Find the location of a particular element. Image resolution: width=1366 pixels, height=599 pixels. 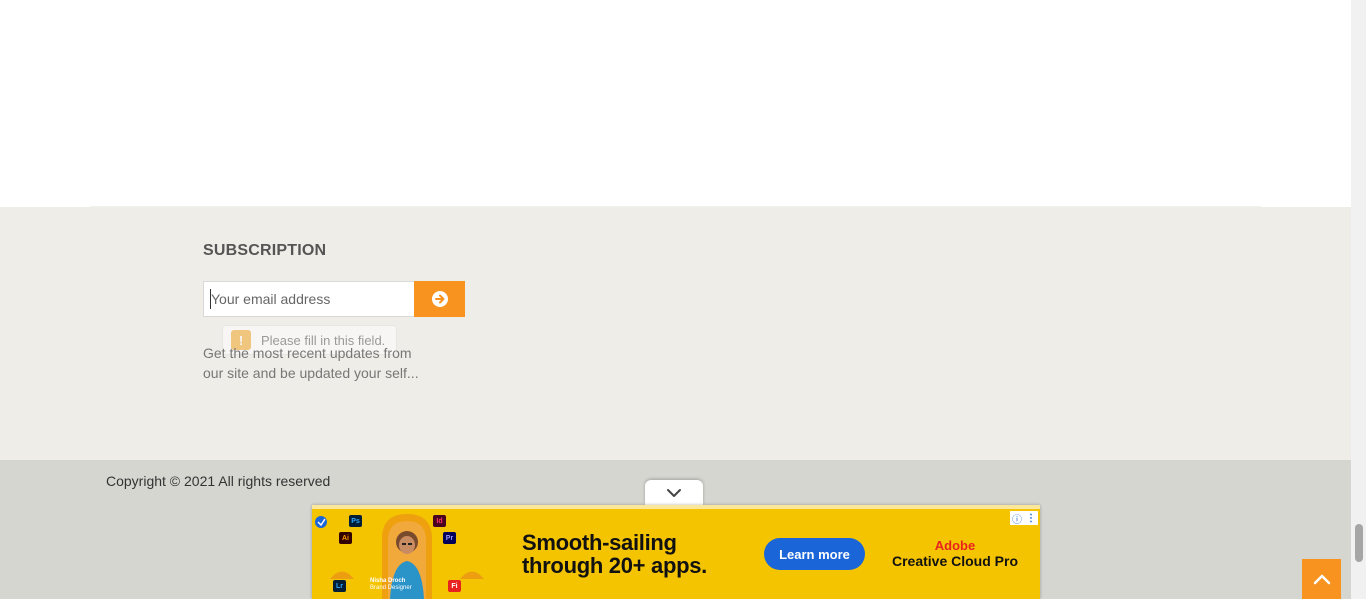

app-chip-pr: Pr is located at coordinates (449, 538).